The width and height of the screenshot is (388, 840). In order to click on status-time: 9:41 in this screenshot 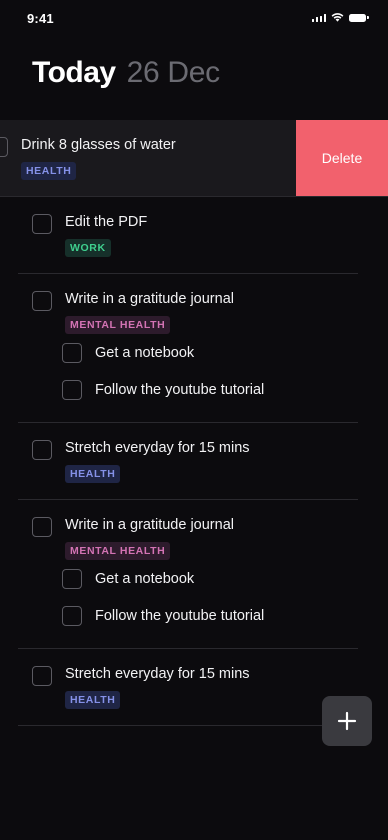, I will do `click(40, 18)`.